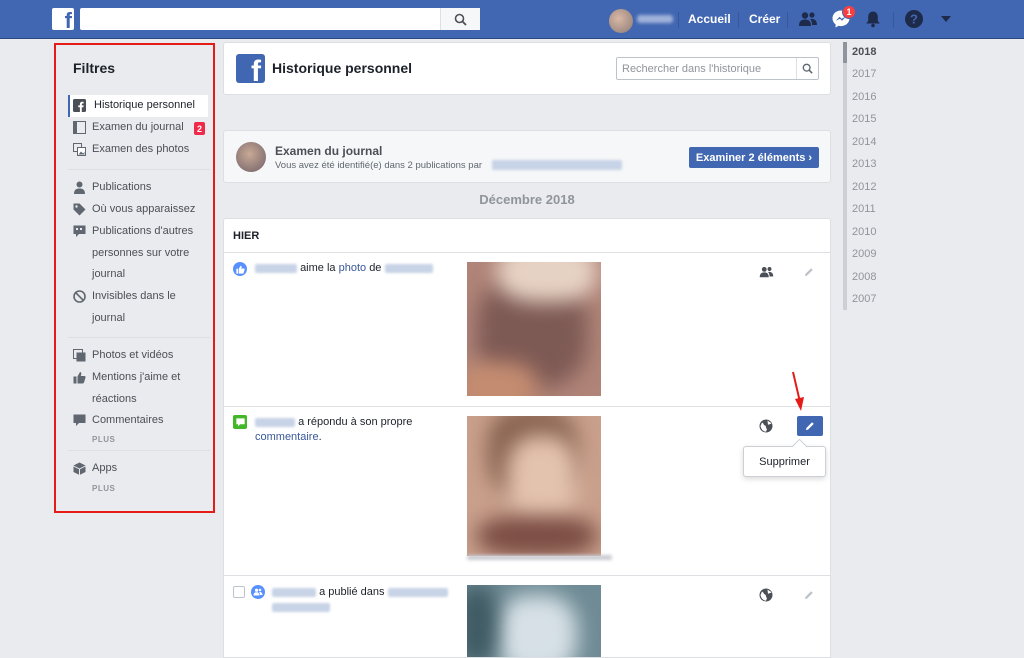  Describe the element at coordinates (845, 176) in the screenshot. I see `year-scrubber` at that location.